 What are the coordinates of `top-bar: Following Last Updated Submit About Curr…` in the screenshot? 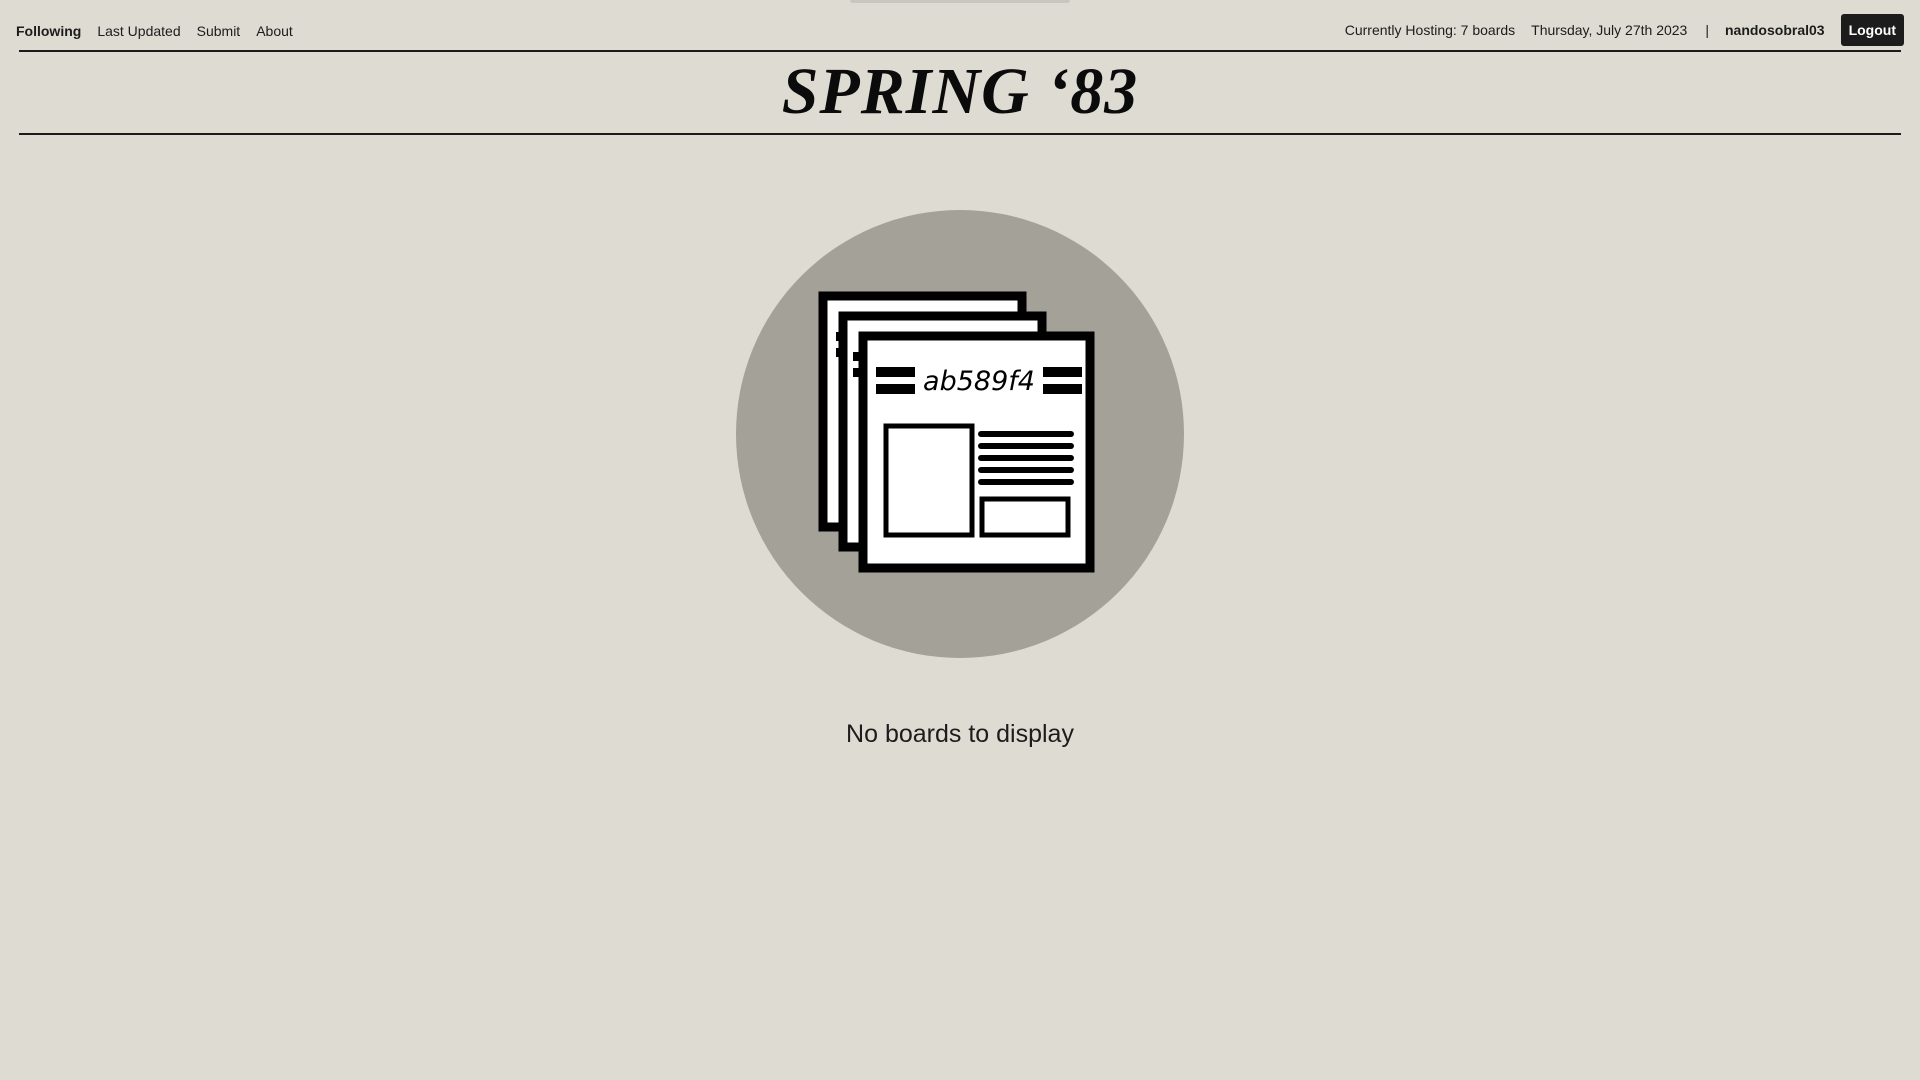 It's located at (960, 25).